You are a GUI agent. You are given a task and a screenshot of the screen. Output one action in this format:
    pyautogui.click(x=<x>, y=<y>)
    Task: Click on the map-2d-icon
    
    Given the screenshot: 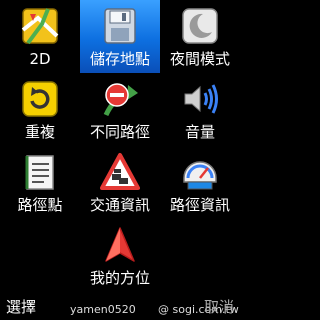 What is the action you would take?
    pyautogui.click(x=40, y=26)
    